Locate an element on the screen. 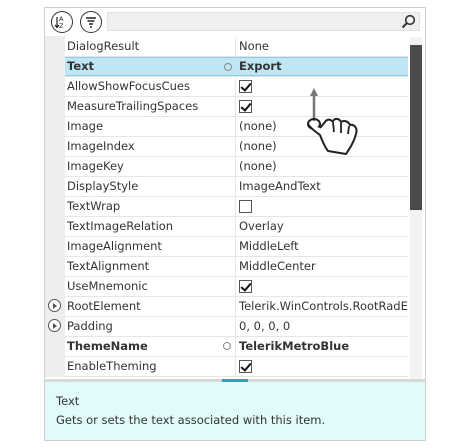  property-value: MiddleCenter is located at coordinates (322, 266).